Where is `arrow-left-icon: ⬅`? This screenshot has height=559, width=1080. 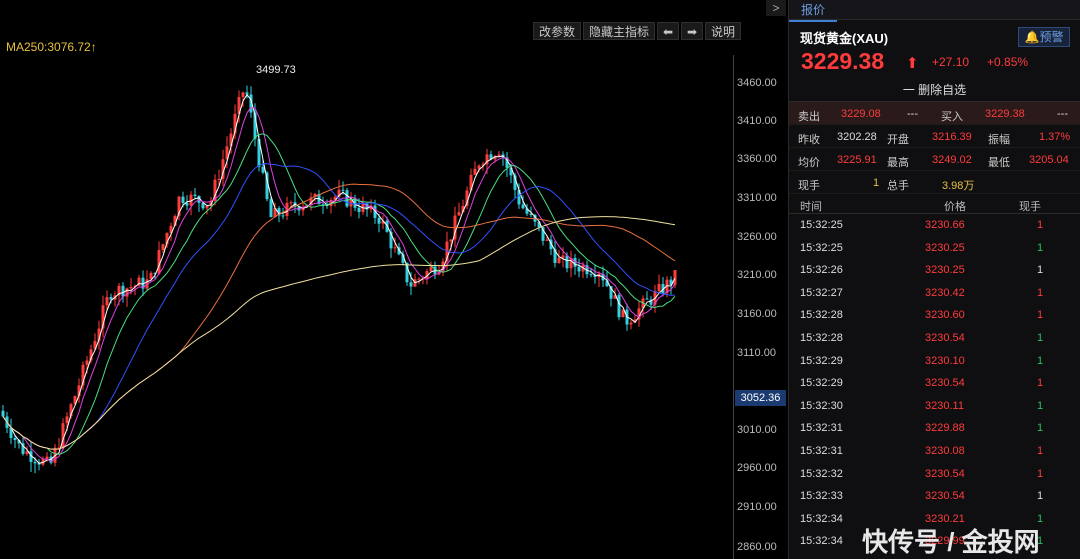 arrow-left-icon: ⬅ is located at coordinates (668, 31).